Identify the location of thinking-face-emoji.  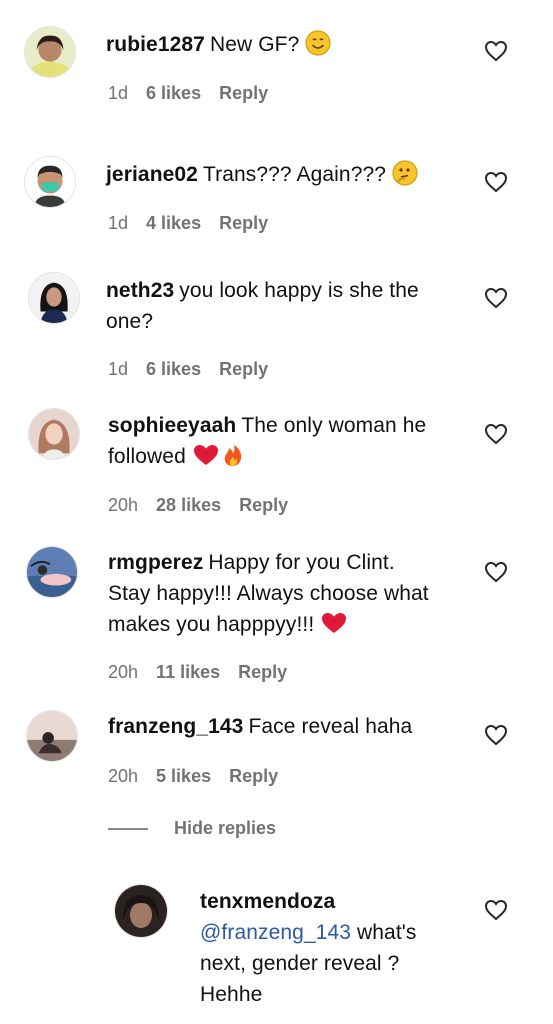
(405, 173).